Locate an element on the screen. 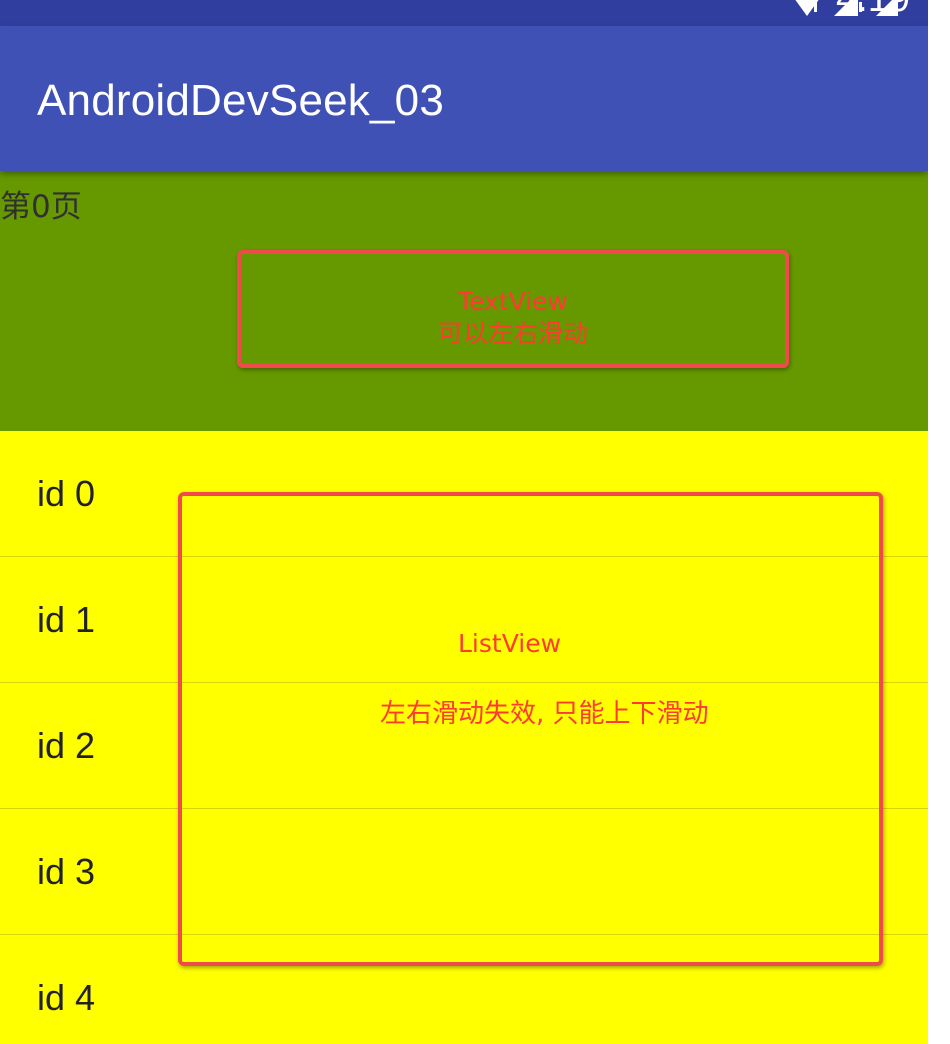  listview-annotation-title: ListView is located at coordinates (510, 643).